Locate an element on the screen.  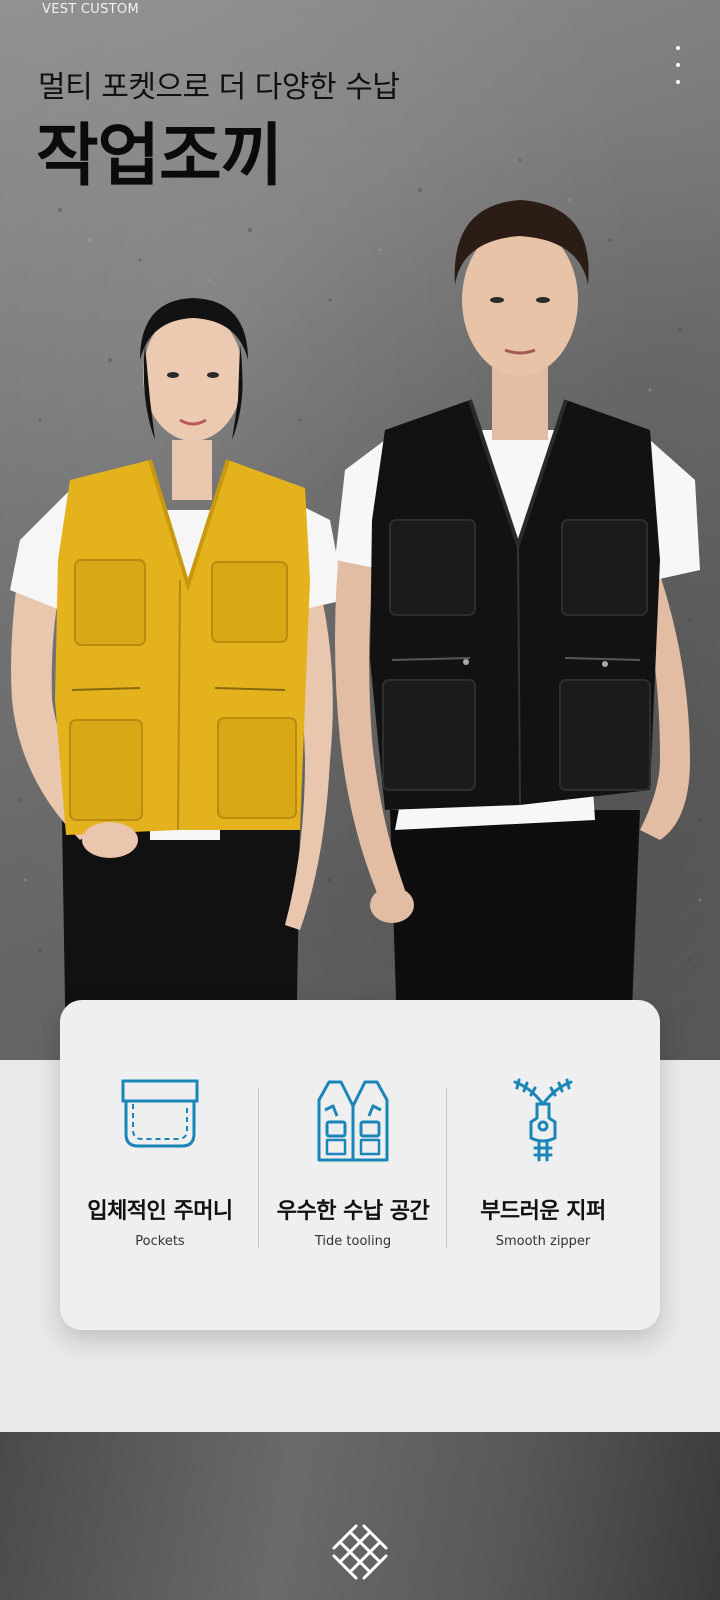
vest-icon is located at coordinates (353, 1121).